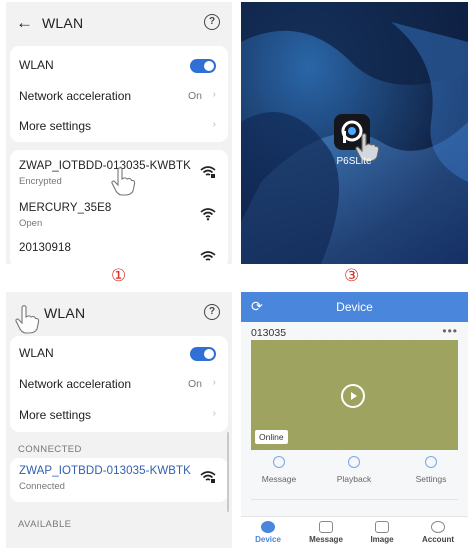  What do you see at coordinates (354, 499) in the screenshot?
I see `divider` at bounding box center [354, 499].